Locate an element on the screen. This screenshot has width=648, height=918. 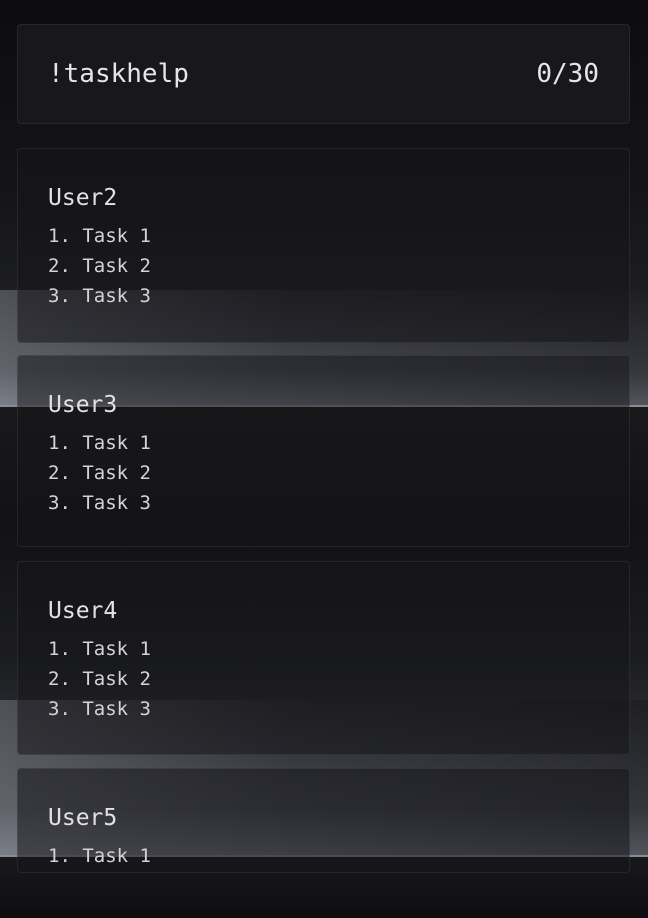
user-name: User5 is located at coordinates (83, 818).